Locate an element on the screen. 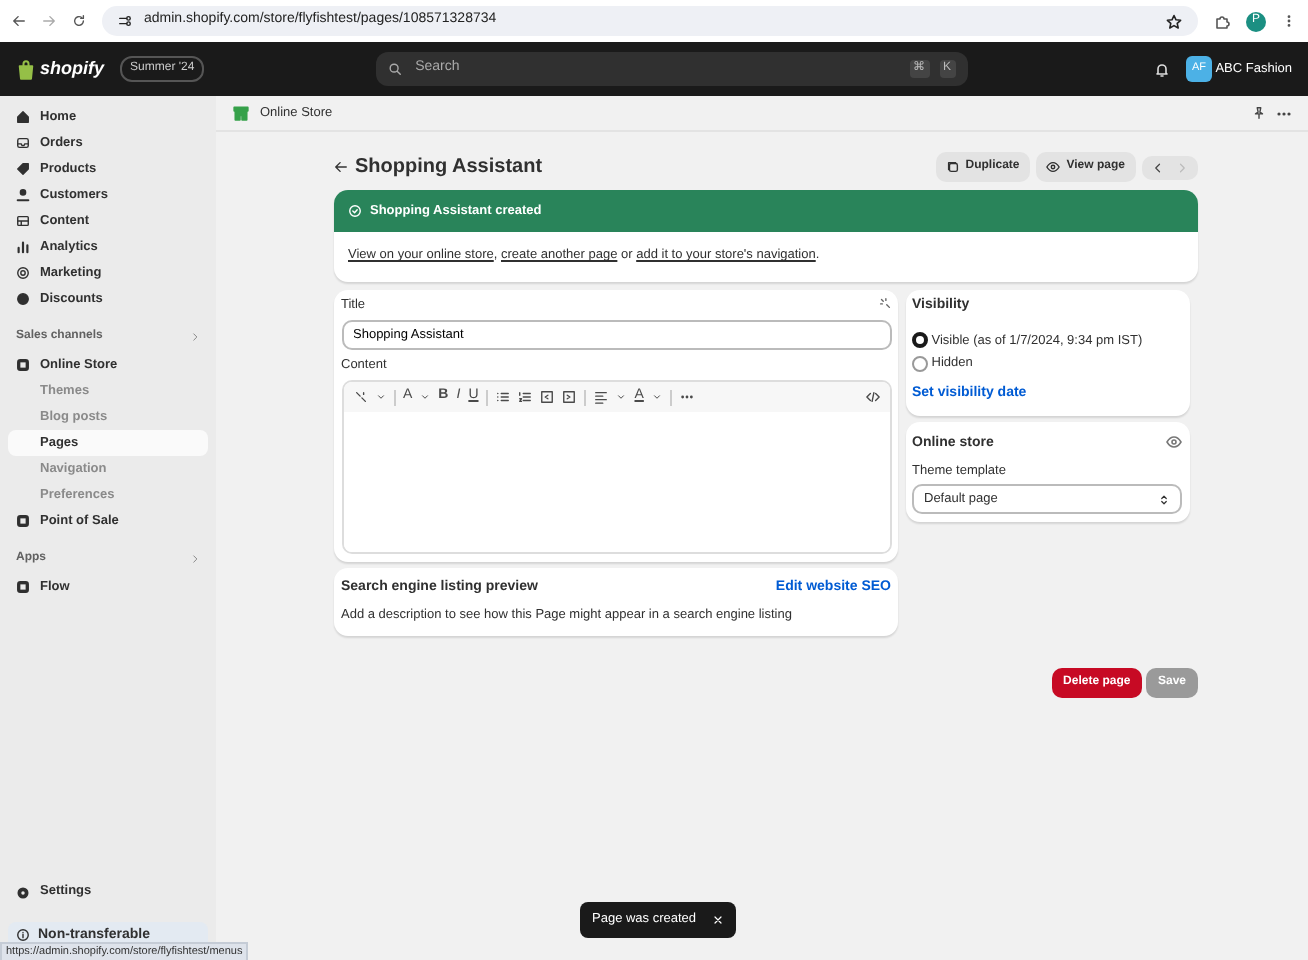  store-icon is located at coordinates (241, 113).